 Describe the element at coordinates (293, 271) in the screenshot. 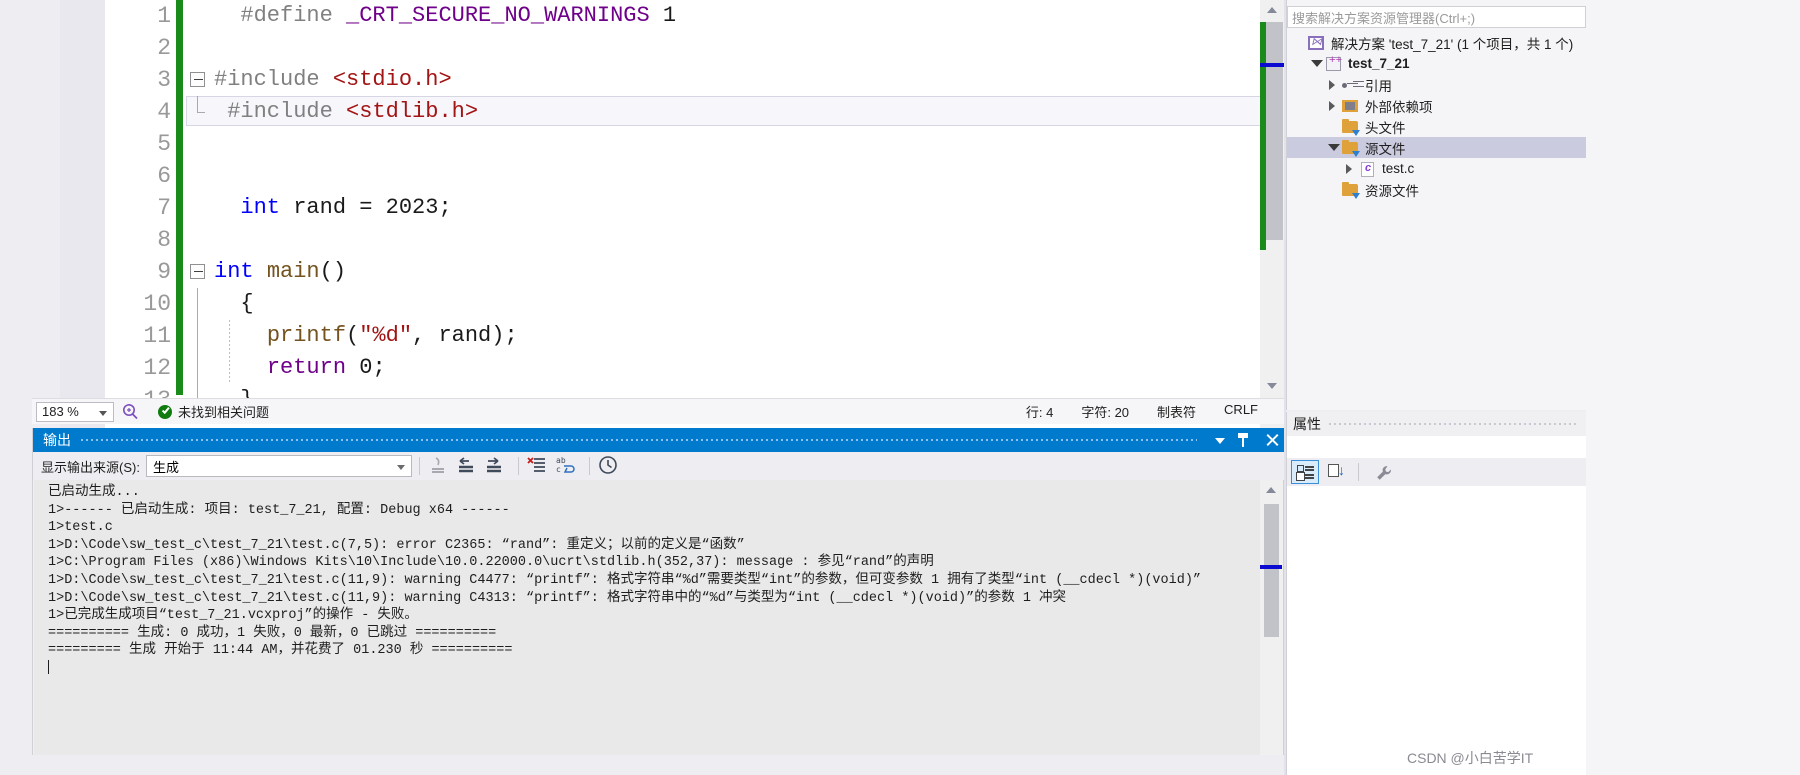

I see `code-token: main` at that location.